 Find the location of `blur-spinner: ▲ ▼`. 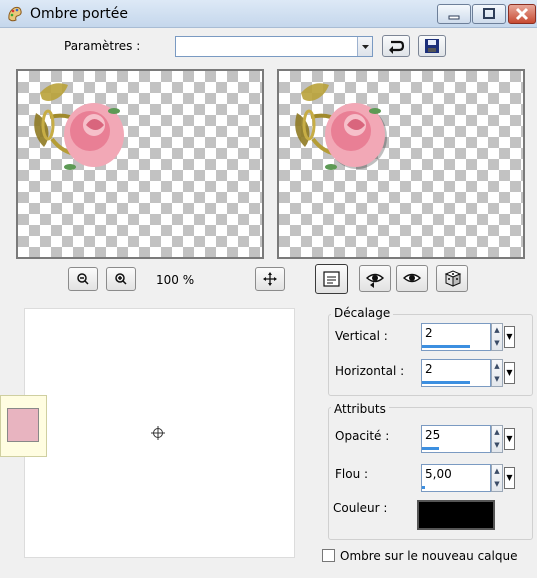

blur-spinner: ▲ ▼ is located at coordinates (497, 478).